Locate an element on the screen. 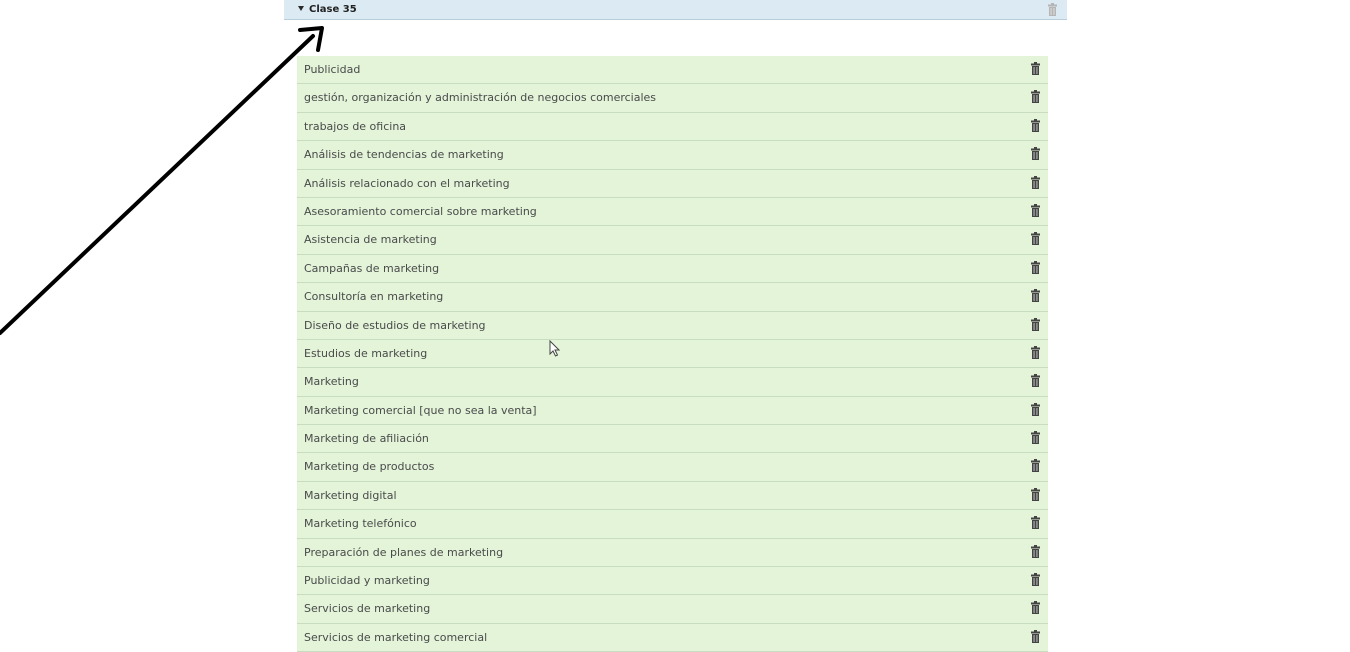 Image resolution: width=1350 pixels, height=652 pixels. list-item-label: Marketing telefónico is located at coordinates (360, 524).